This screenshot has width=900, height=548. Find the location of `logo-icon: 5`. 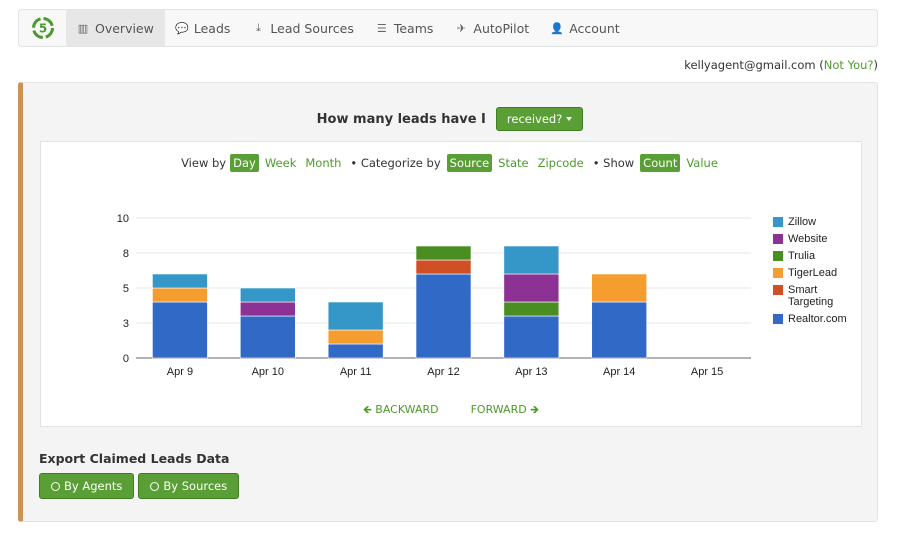

logo-icon: 5 is located at coordinates (42, 28).